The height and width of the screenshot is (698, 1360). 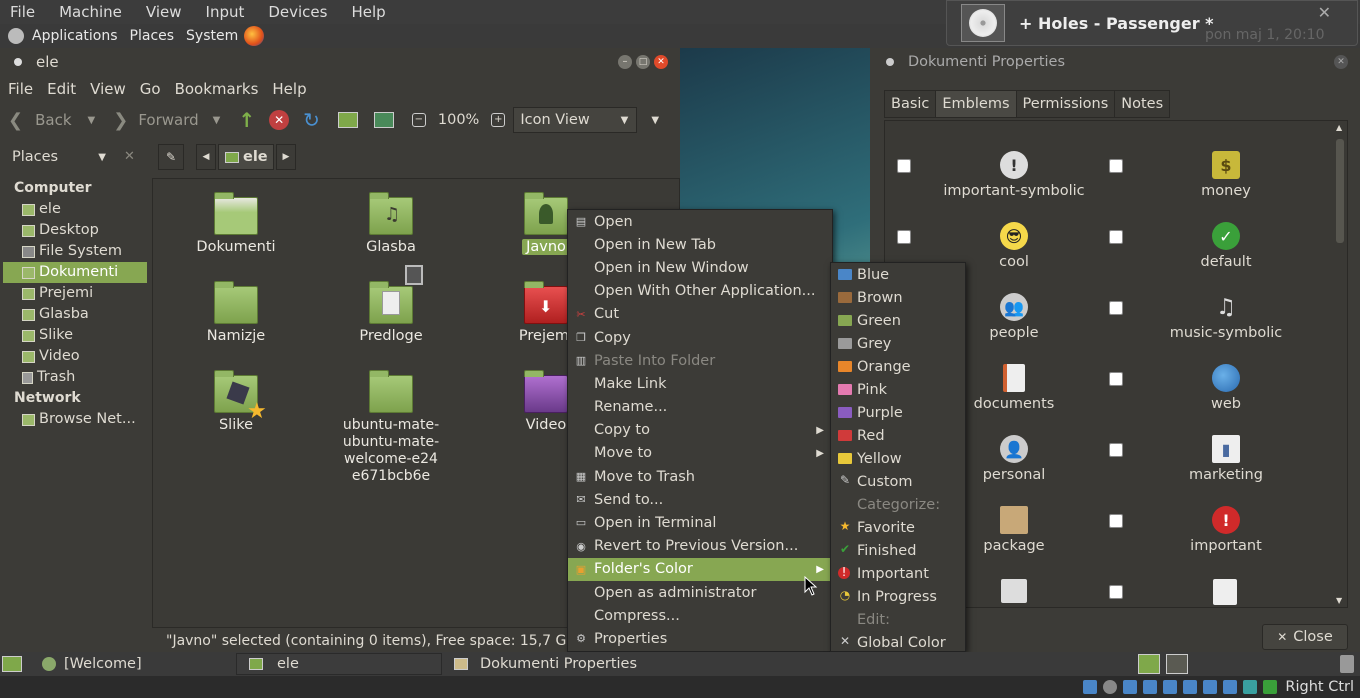 What do you see at coordinates (28, 12) in the screenshot?
I see `vm-menu-file: File` at bounding box center [28, 12].